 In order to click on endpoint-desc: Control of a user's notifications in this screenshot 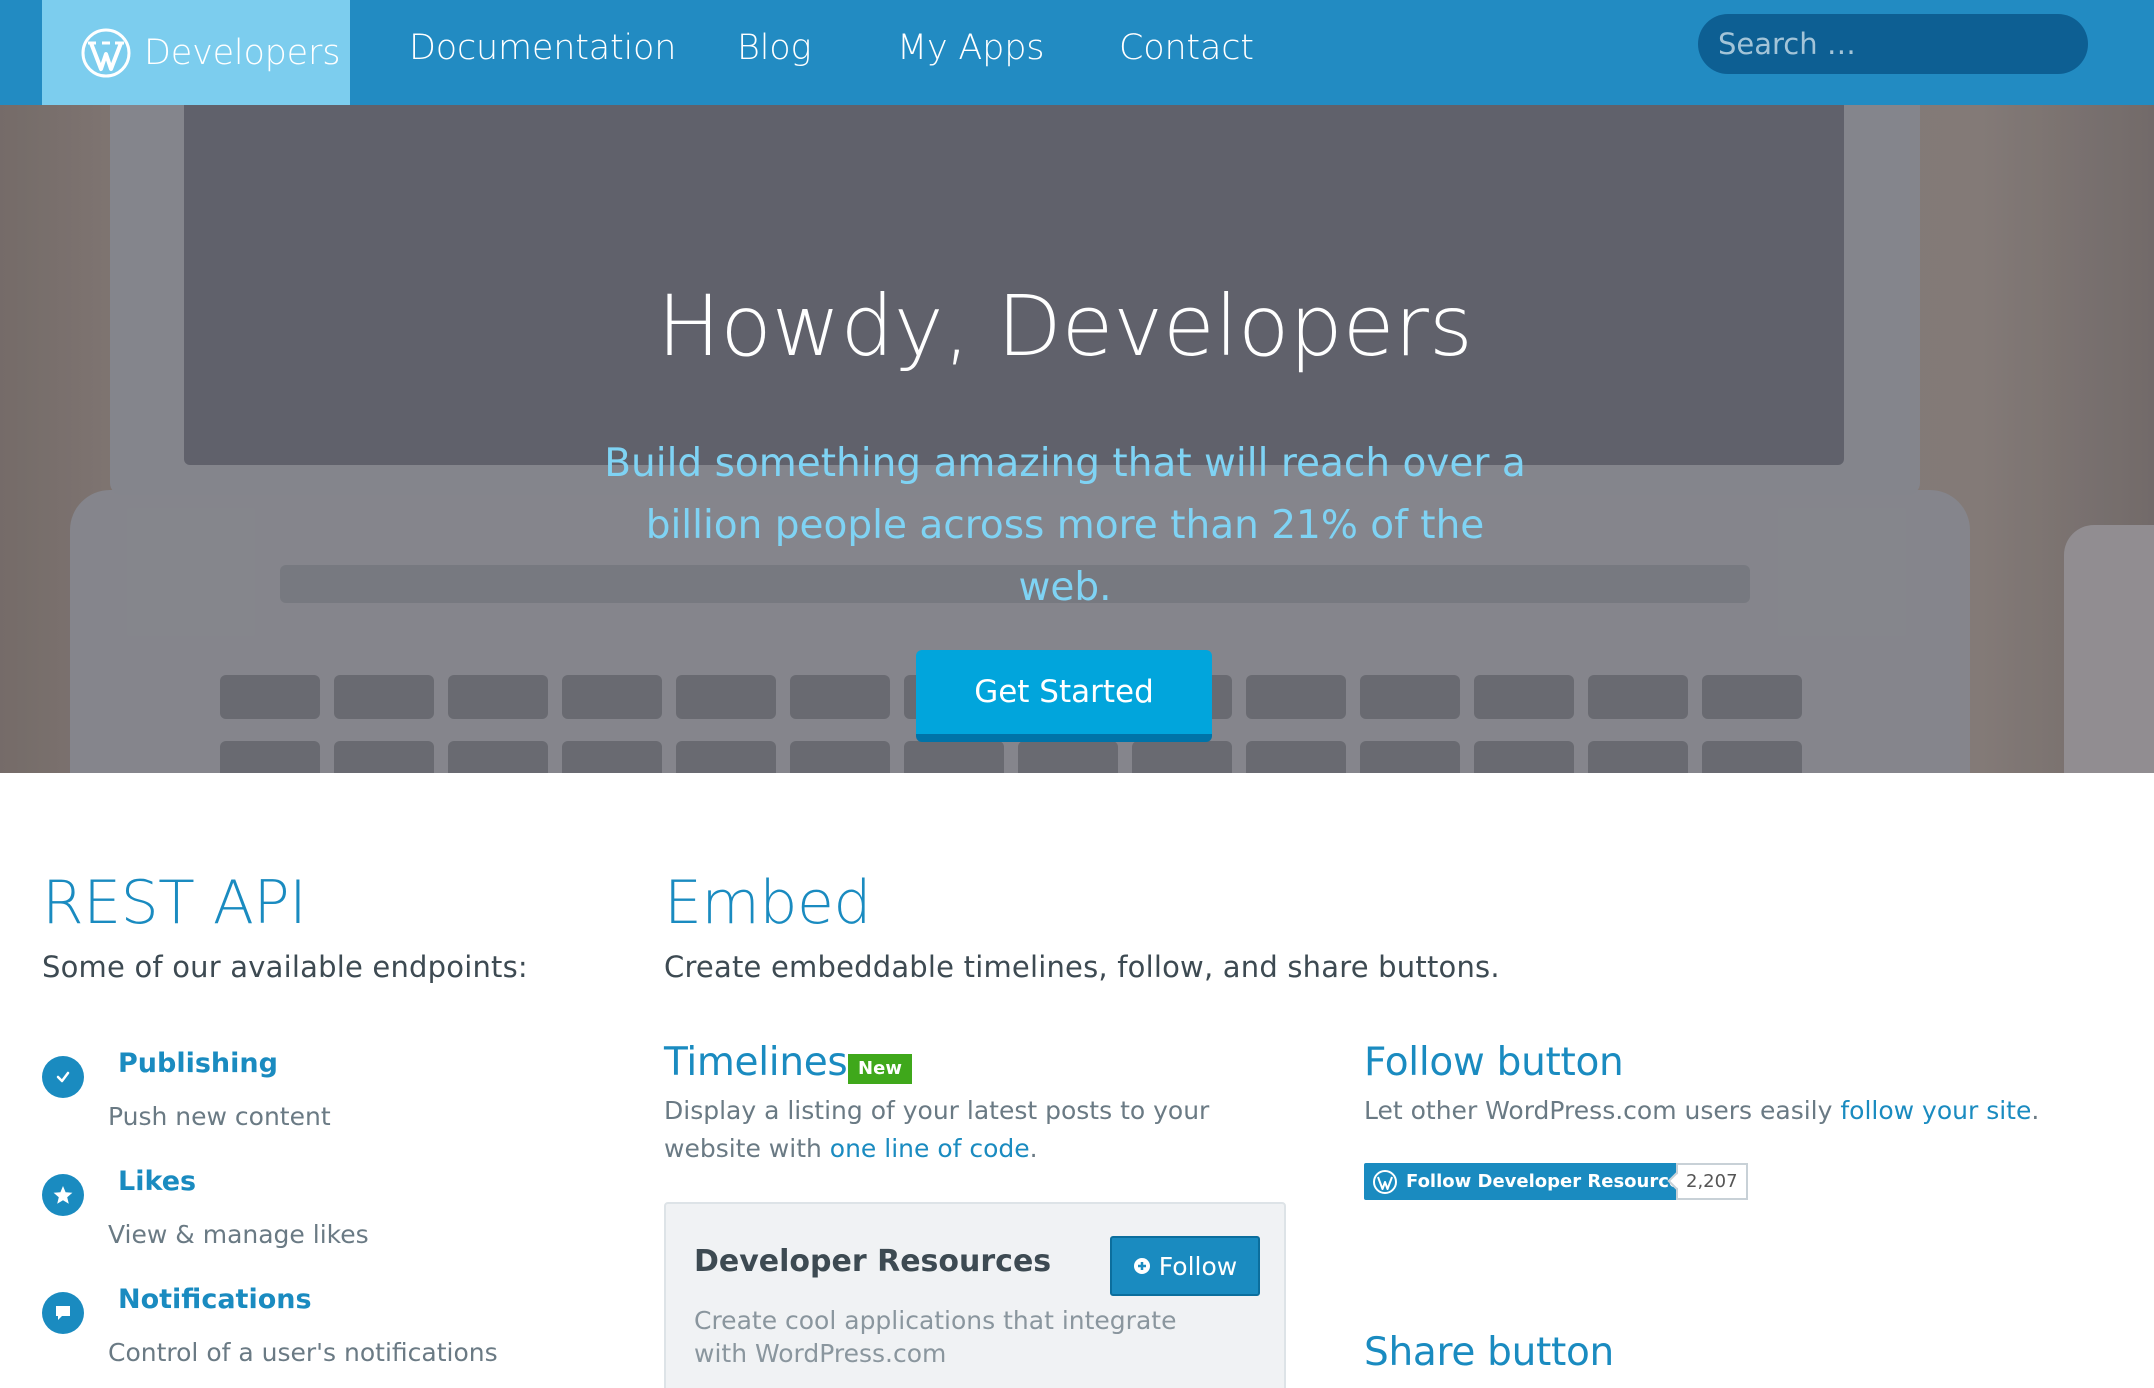, I will do `click(303, 1352)`.